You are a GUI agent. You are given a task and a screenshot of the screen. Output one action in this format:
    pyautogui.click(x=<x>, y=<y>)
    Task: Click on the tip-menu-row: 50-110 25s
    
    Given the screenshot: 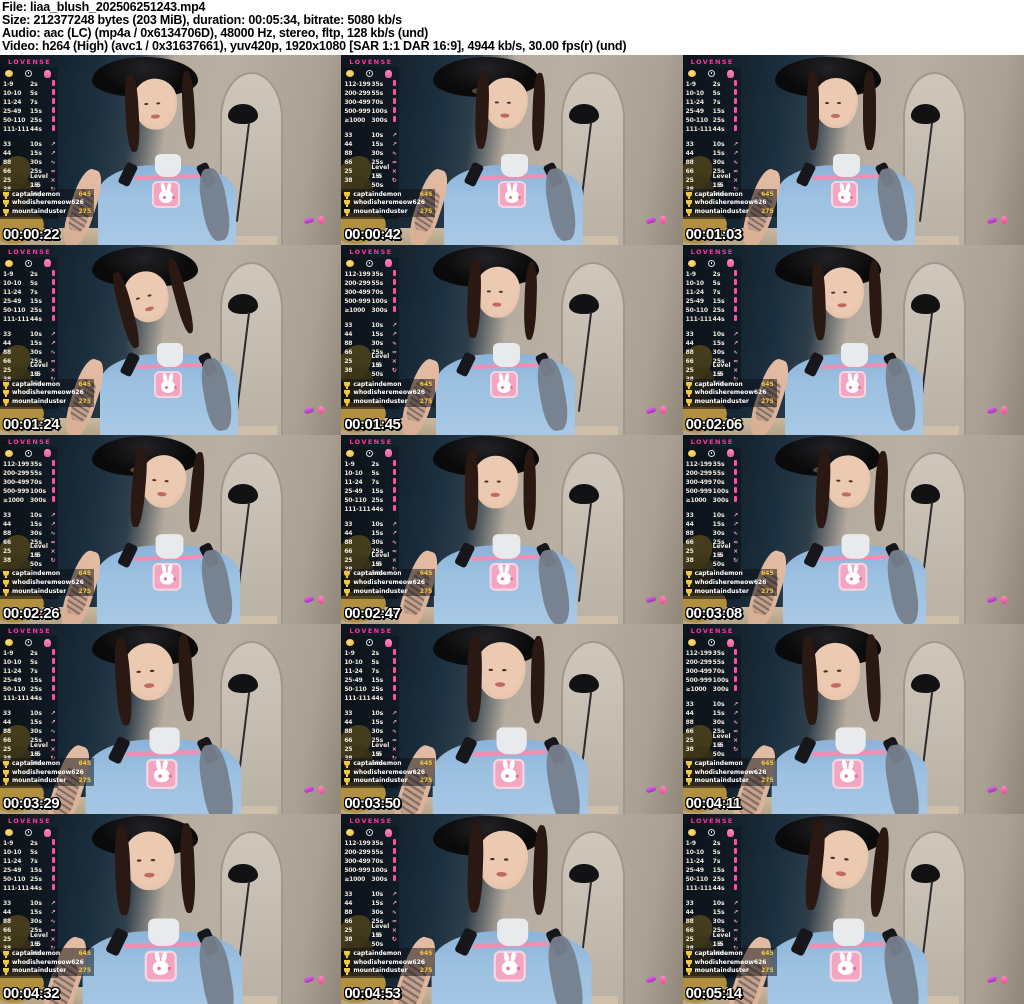 What is the action you would take?
    pyautogui.click(x=713, y=310)
    